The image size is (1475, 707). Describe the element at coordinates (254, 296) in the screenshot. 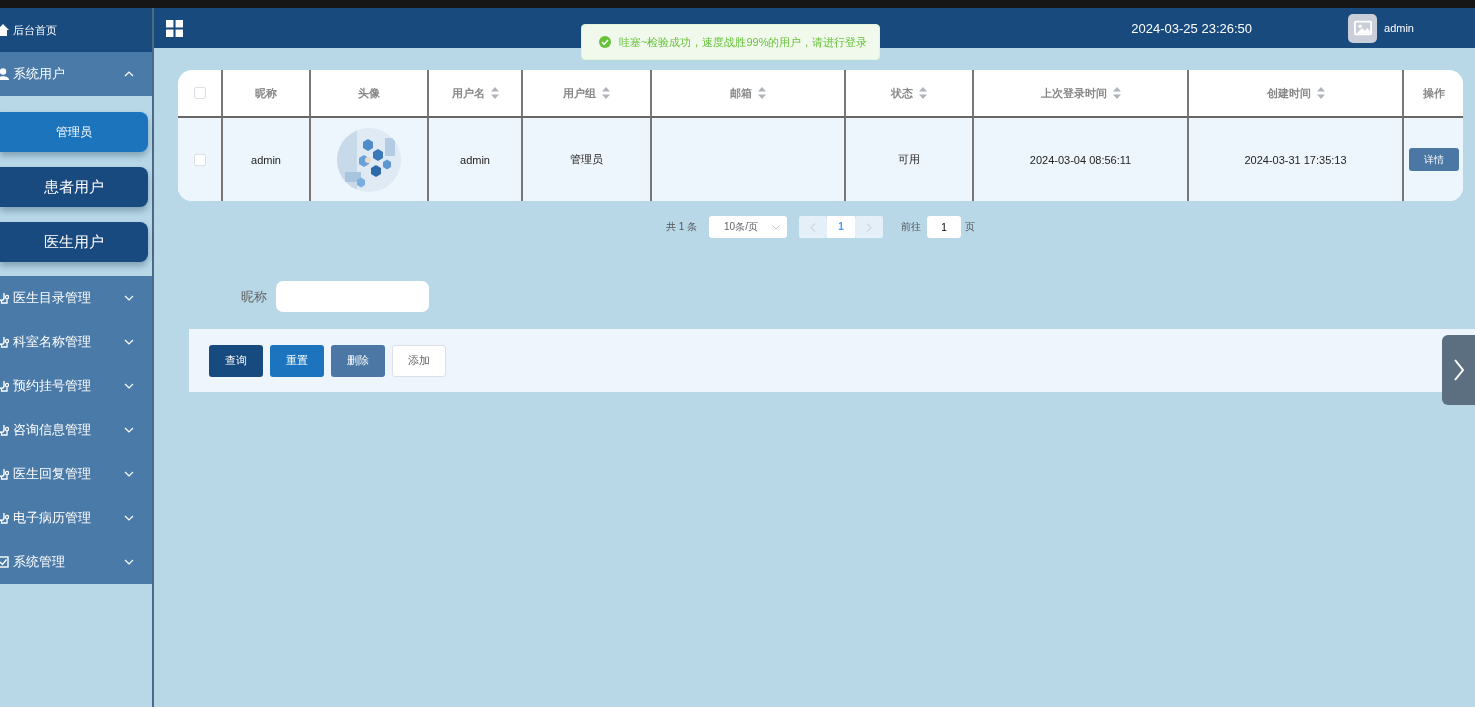

I see `field-label: 昵称` at that location.